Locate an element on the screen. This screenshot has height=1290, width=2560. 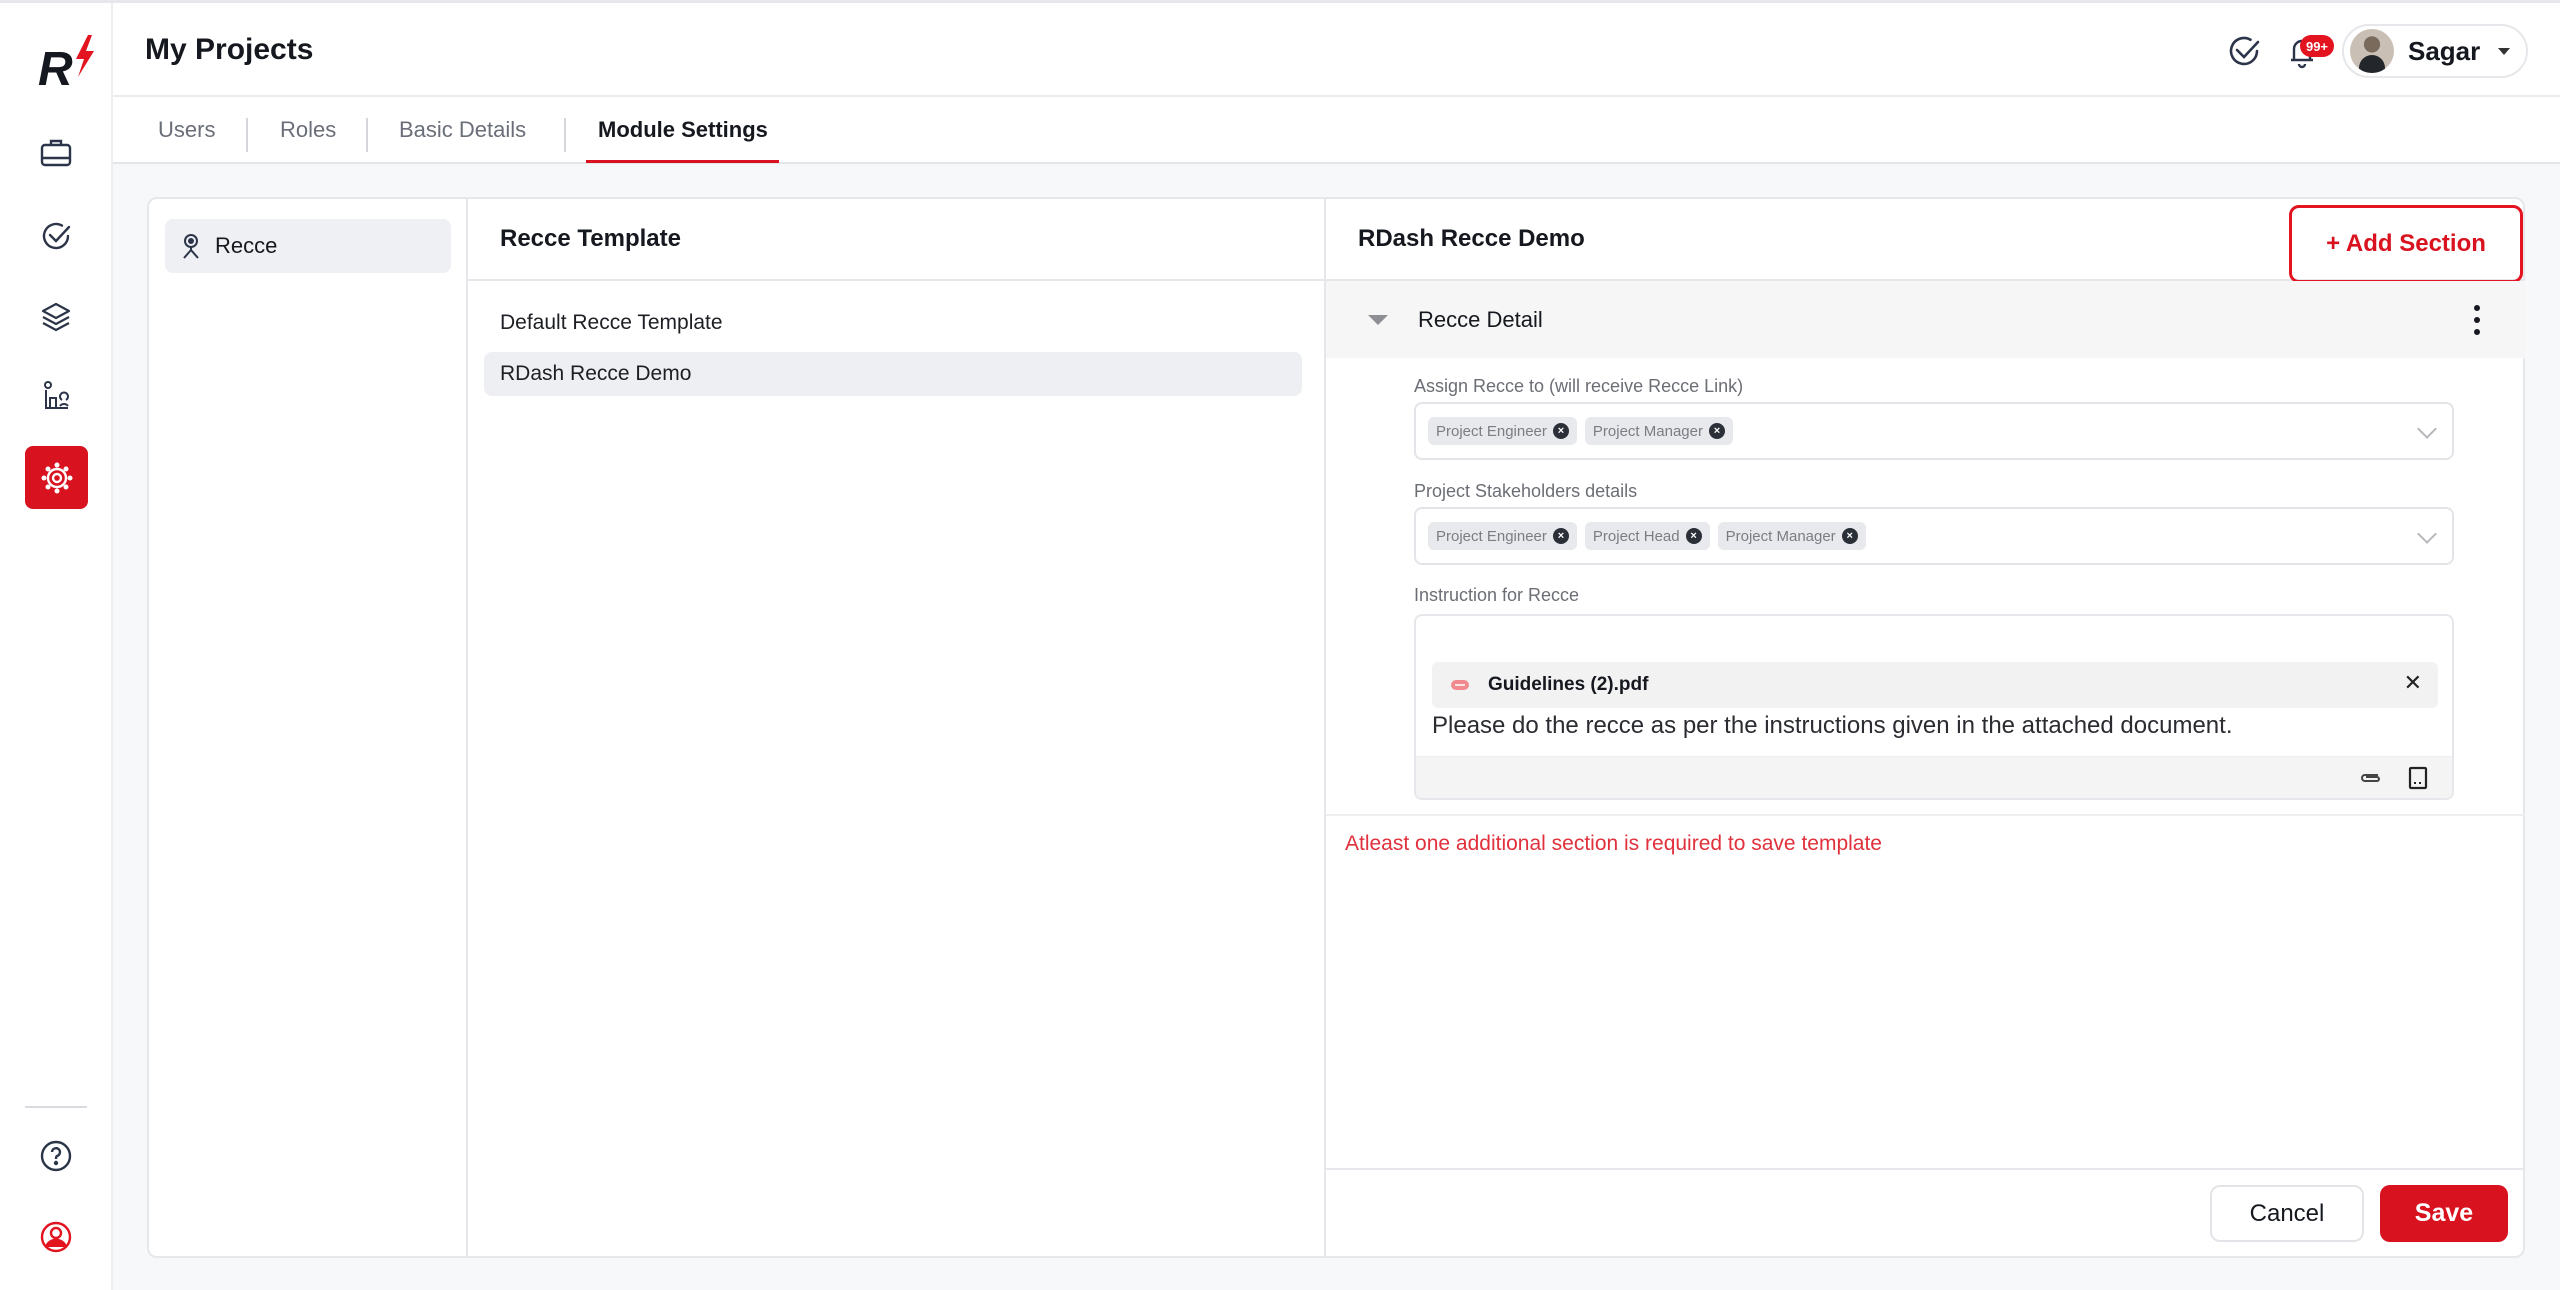
user-avatar is located at coordinates (2372, 51).